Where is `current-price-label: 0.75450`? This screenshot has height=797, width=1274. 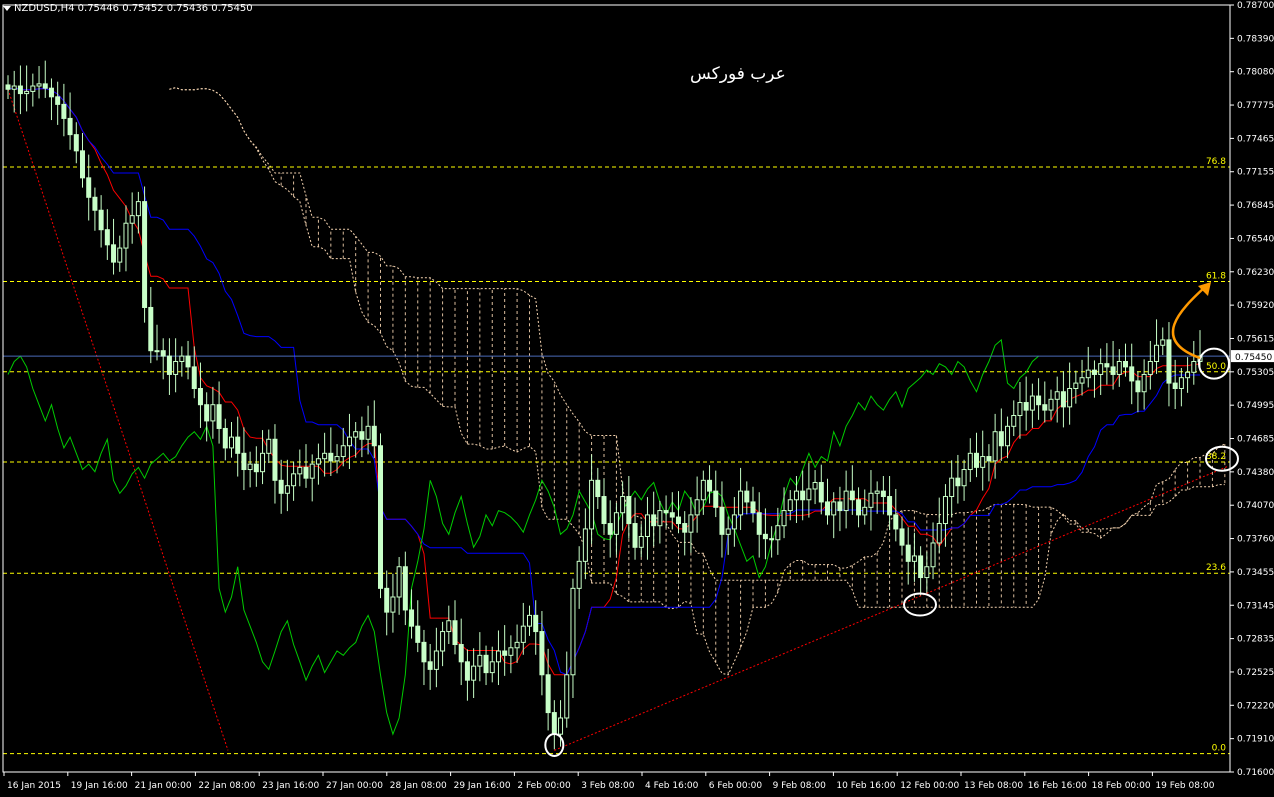 current-price-label: 0.75450 is located at coordinates (1253, 358).